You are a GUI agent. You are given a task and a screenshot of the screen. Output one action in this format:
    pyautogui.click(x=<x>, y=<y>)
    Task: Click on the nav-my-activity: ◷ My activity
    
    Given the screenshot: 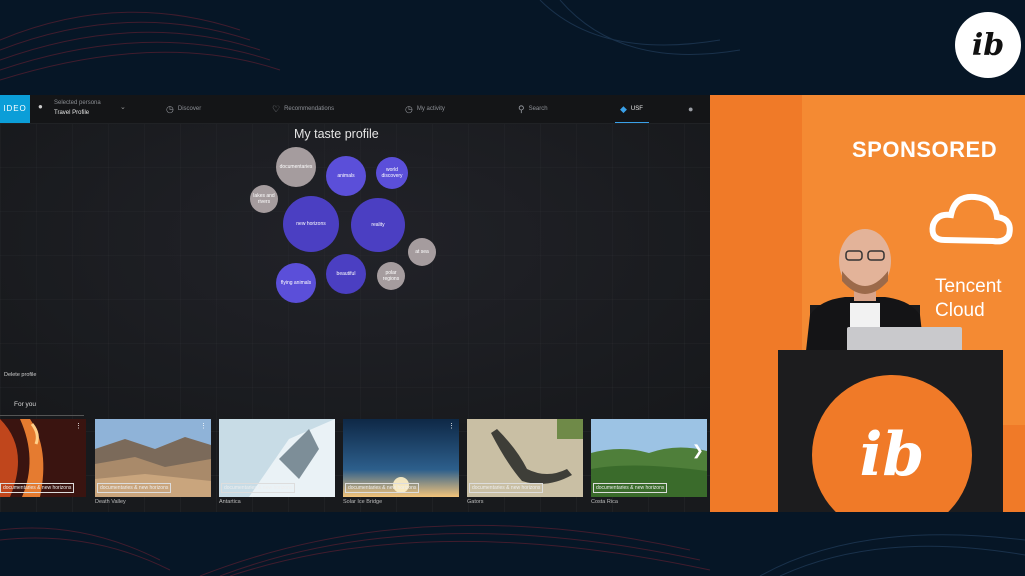 What is the action you would take?
    pyautogui.click(x=425, y=109)
    